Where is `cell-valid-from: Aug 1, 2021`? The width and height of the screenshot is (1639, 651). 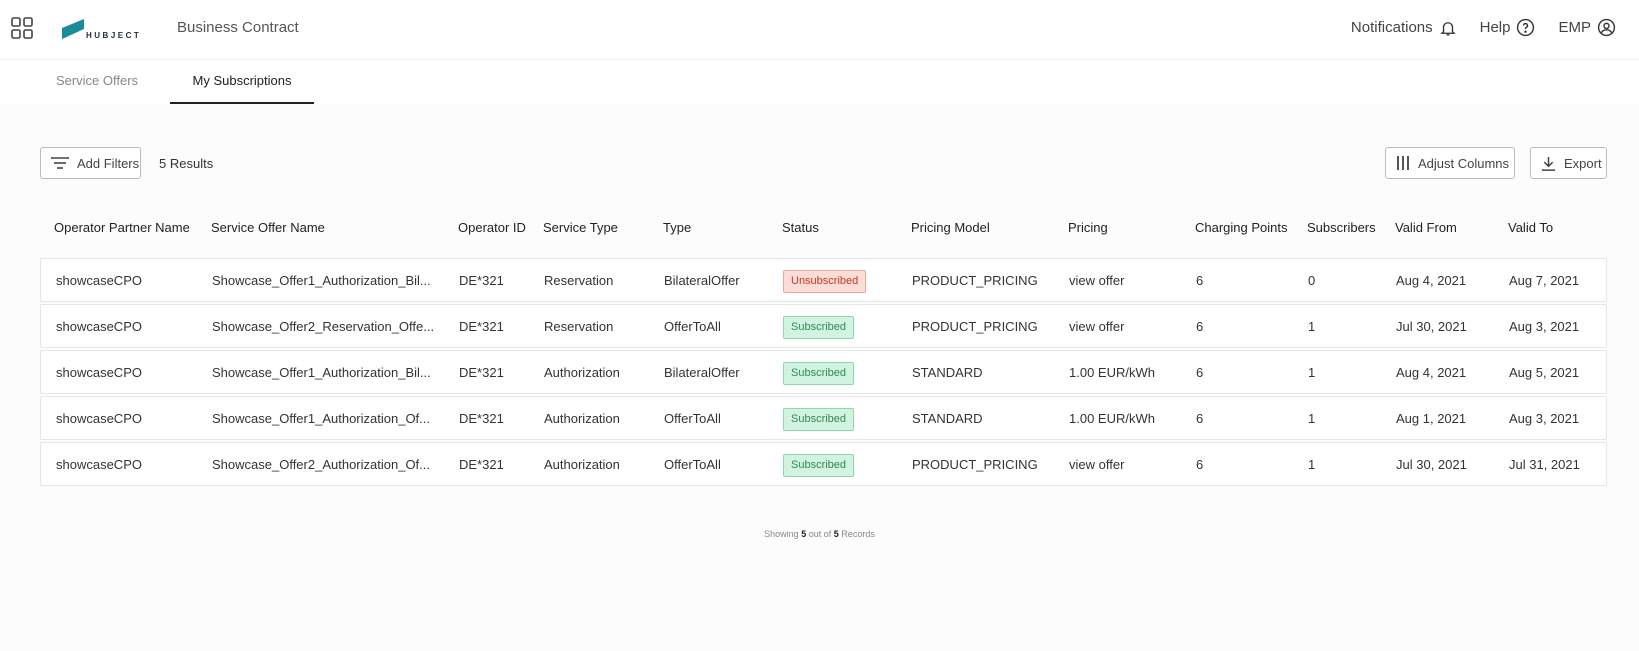 cell-valid-from: Aug 1, 2021 is located at coordinates (1431, 418).